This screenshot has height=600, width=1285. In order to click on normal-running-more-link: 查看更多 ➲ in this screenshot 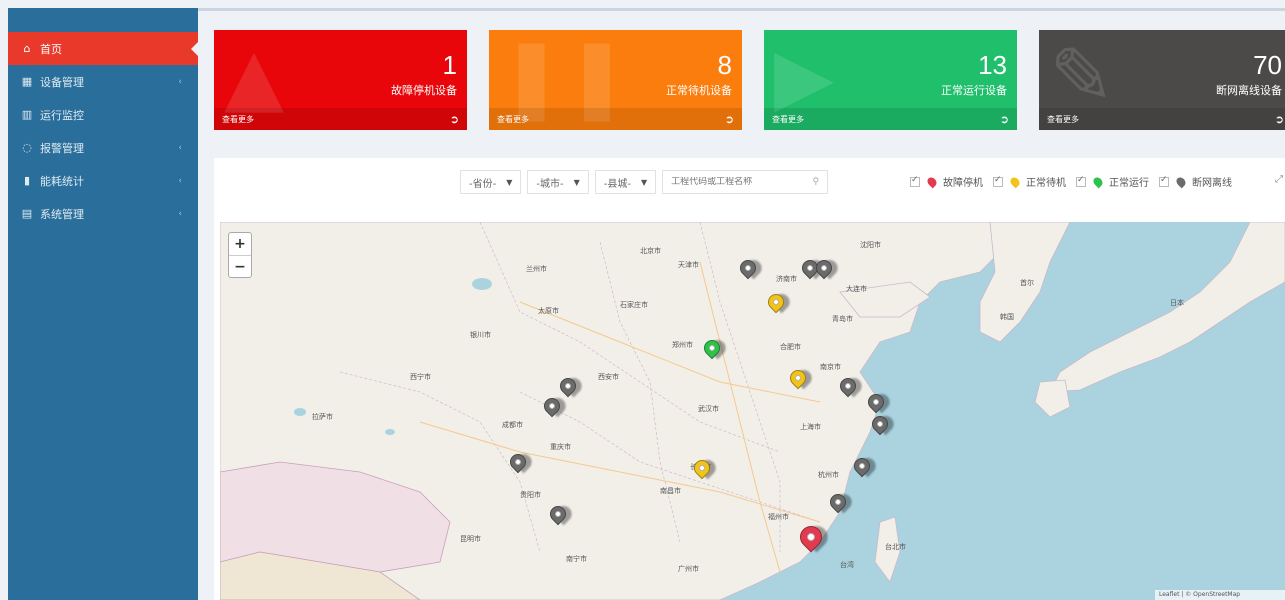, I will do `click(890, 119)`.